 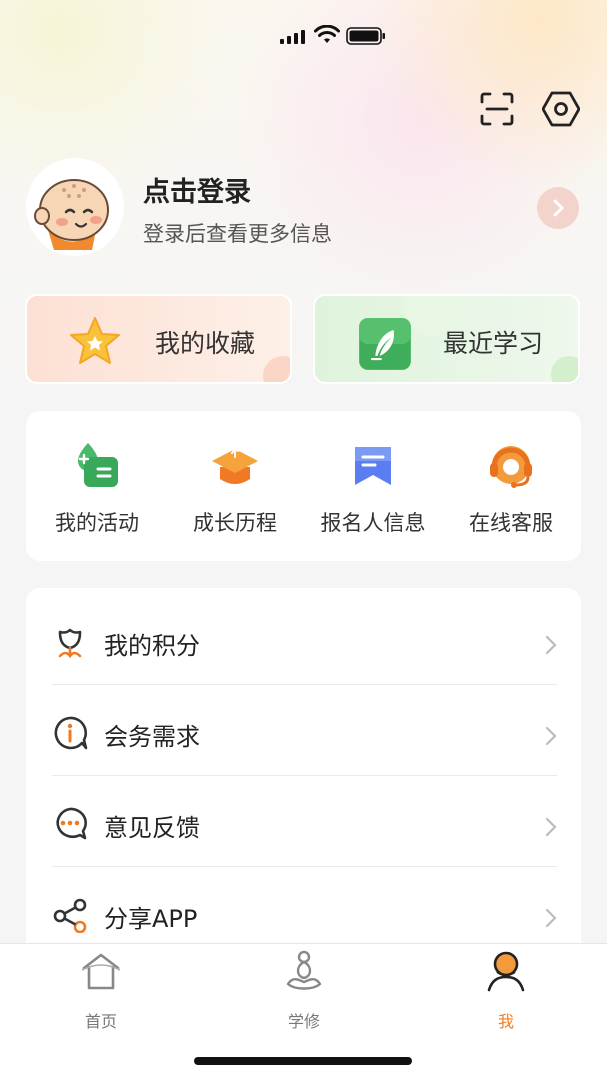 What do you see at coordinates (235, 466) in the screenshot?
I see `graduation-cap-icon` at bounding box center [235, 466].